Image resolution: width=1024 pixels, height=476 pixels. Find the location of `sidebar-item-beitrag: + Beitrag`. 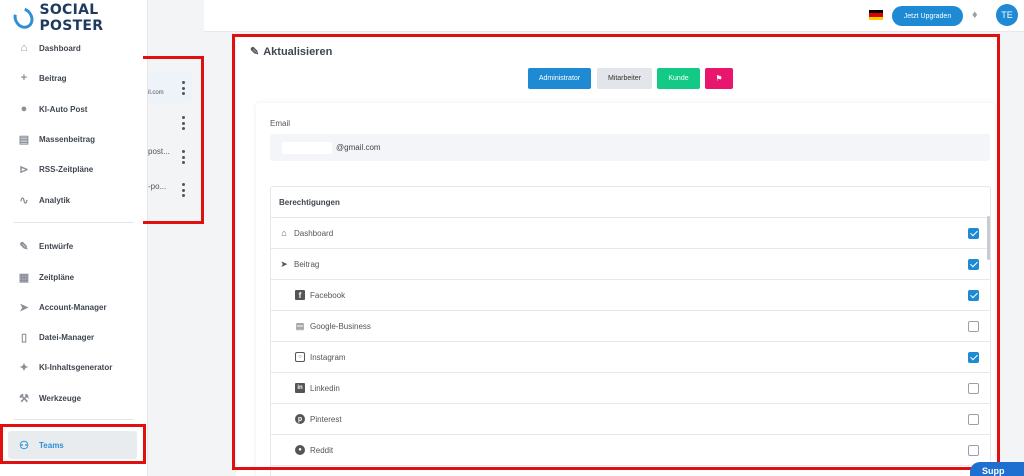

sidebar-item-beitrag: + Beitrag is located at coordinates (74, 78).